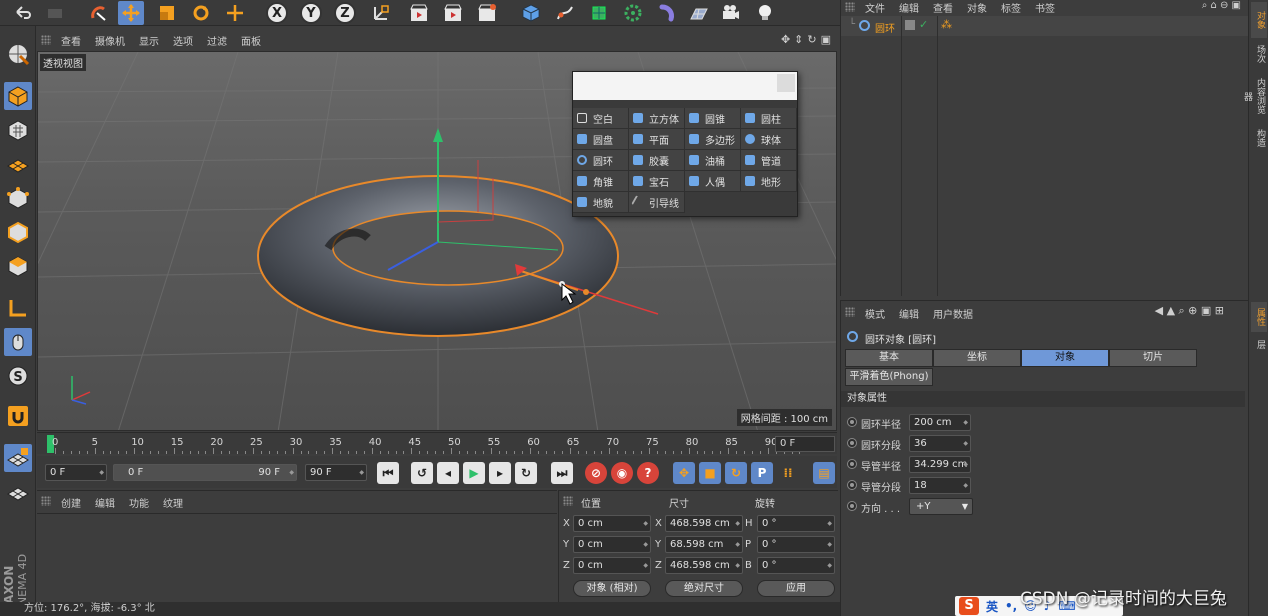 The height and width of the screenshot is (616, 1268). Describe the element at coordinates (622, 473) in the screenshot. I see `autokey-icon: ◉` at that location.